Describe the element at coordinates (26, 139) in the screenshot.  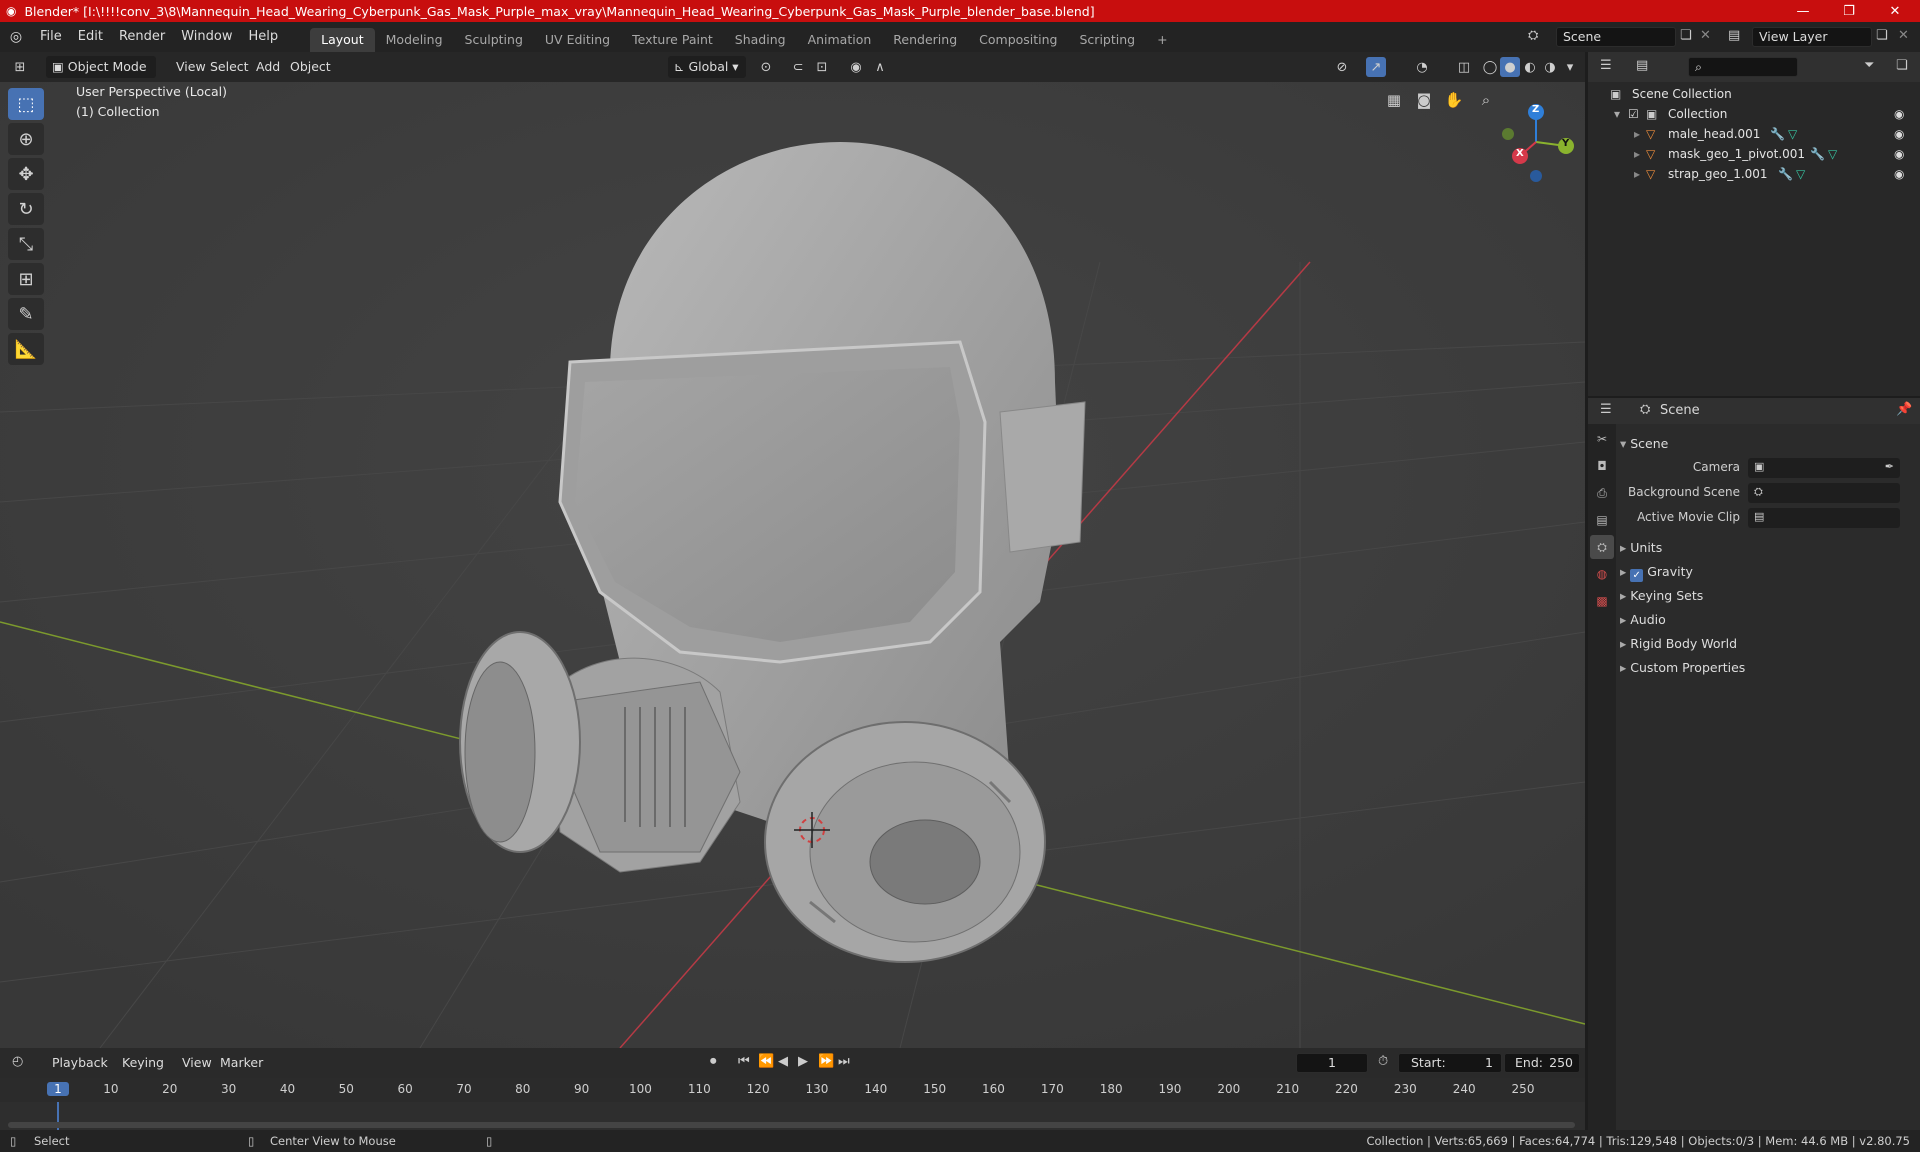
I see `cursor-tool-icon: ⊕` at that location.